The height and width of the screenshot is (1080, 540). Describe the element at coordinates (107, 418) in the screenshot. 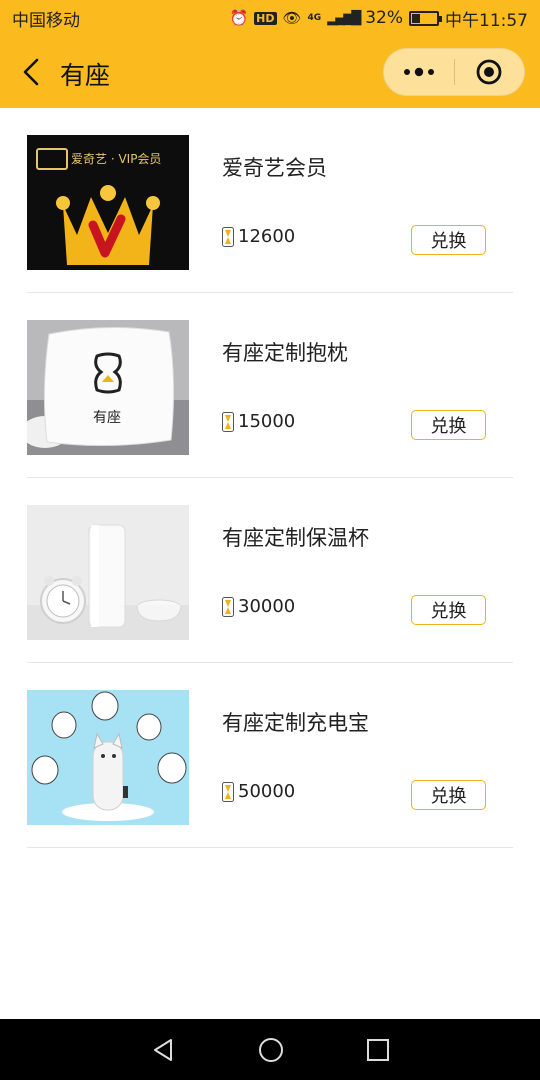

I see `pillow-logo-text: 有座` at that location.